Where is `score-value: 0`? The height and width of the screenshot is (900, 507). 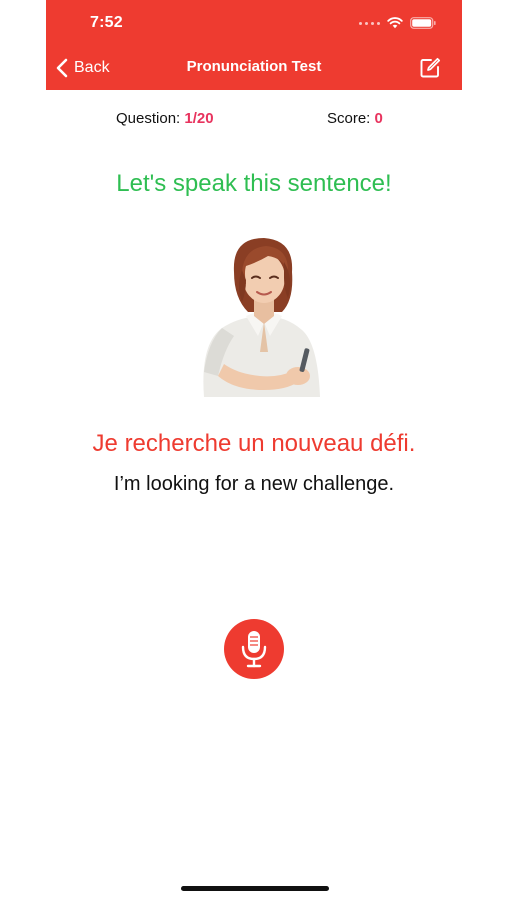
score-value: 0 is located at coordinates (378, 118).